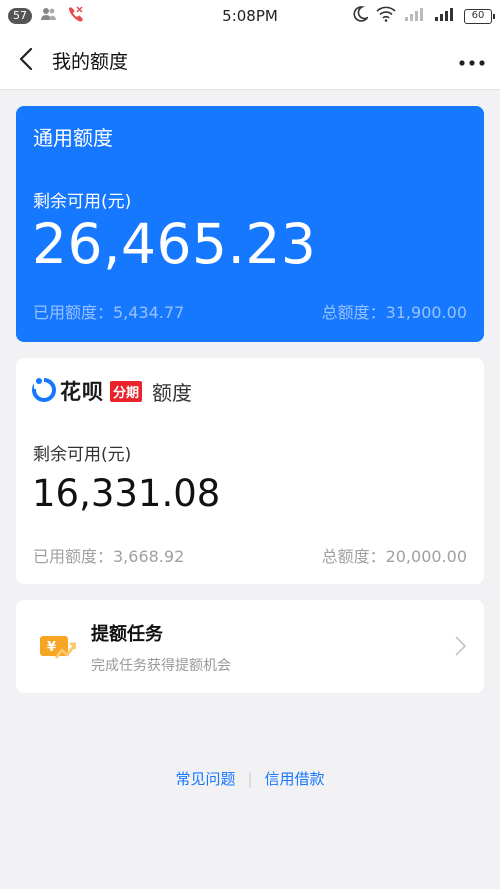 The height and width of the screenshot is (889, 500). I want to click on faq-link: 常见问题, so click(205, 779).